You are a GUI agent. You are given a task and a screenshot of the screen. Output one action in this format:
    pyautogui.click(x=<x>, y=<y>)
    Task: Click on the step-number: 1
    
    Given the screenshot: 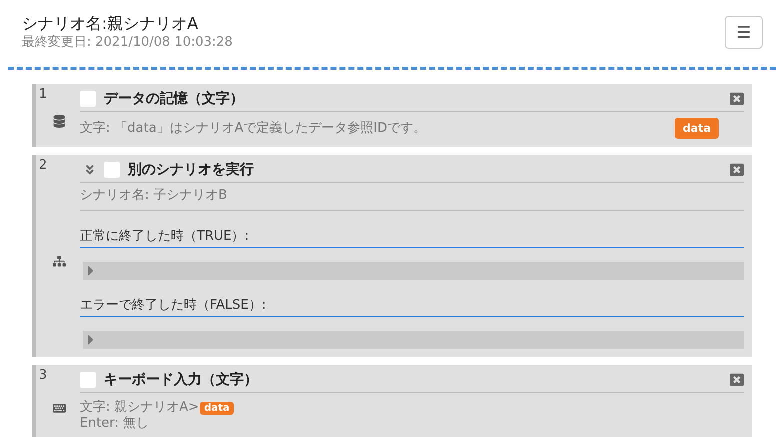 What is the action you would take?
    pyautogui.click(x=43, y=95)
    